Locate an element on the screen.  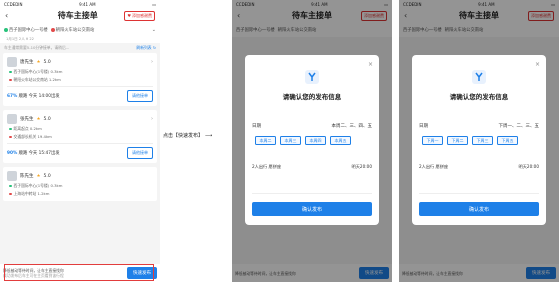
step-annotation: 点击【快速发布】 ⟶ is located at coordinates (188, 136).